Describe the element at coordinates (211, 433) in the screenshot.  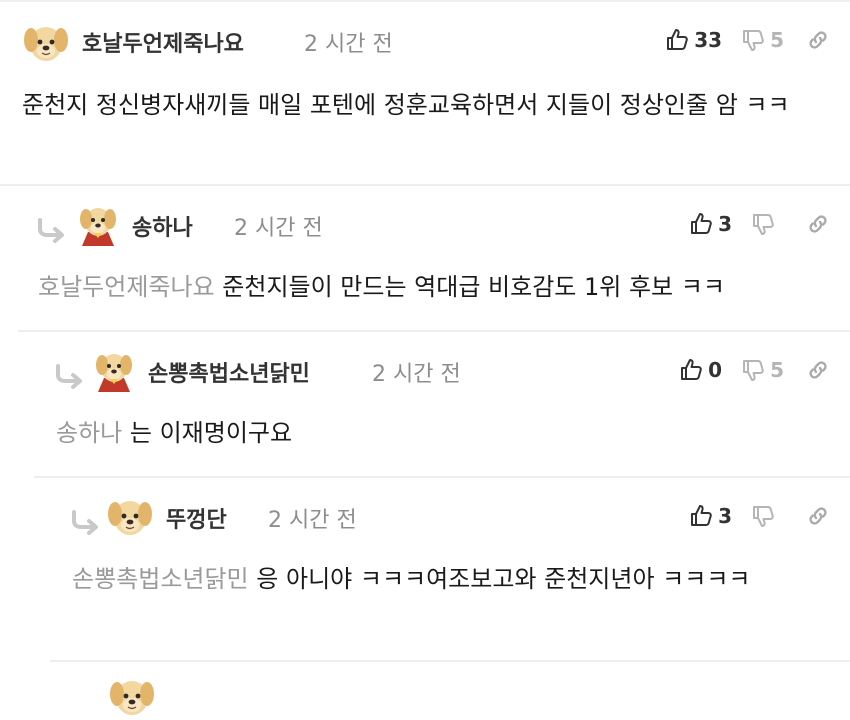
I see `comment-body: 는 이재명이구요` at that location.